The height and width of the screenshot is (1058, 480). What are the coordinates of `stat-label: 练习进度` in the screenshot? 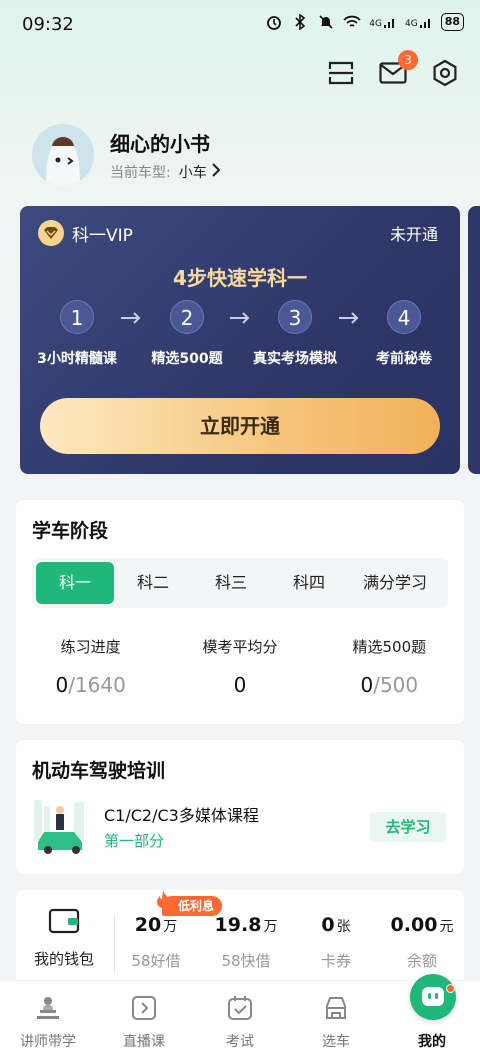 It's located at (90, 647).